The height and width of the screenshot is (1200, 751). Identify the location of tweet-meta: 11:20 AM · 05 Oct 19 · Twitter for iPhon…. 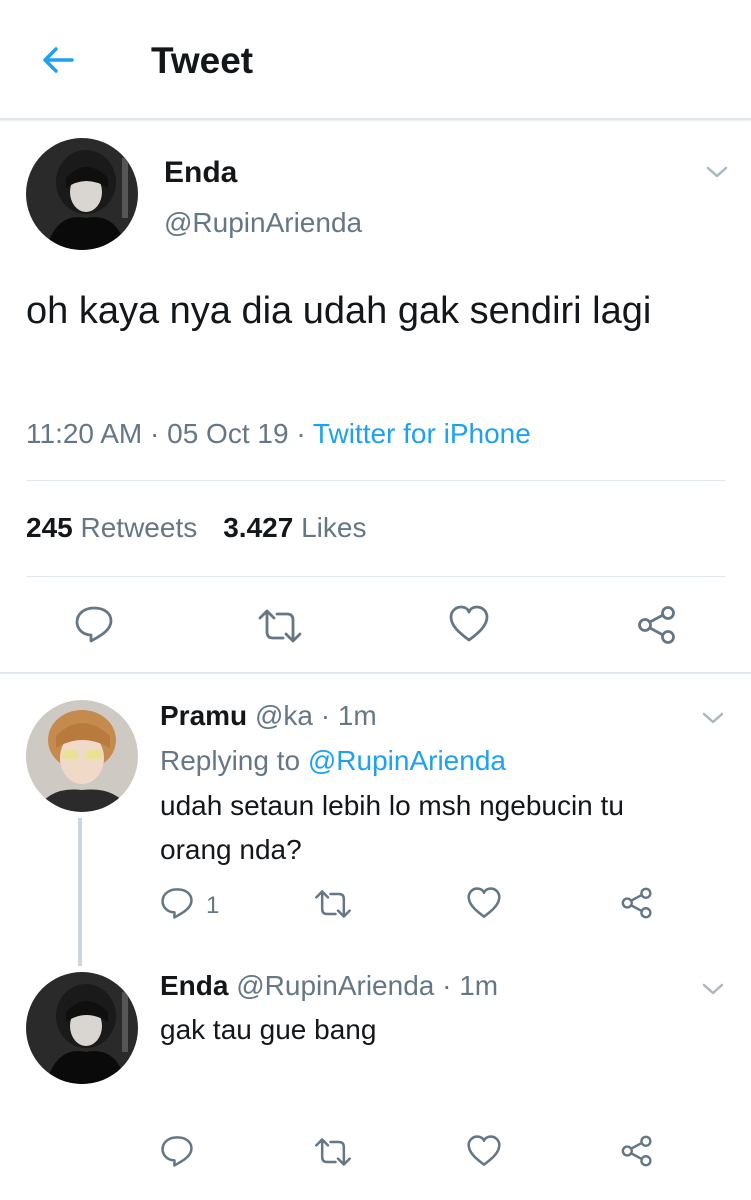
(278, 434).